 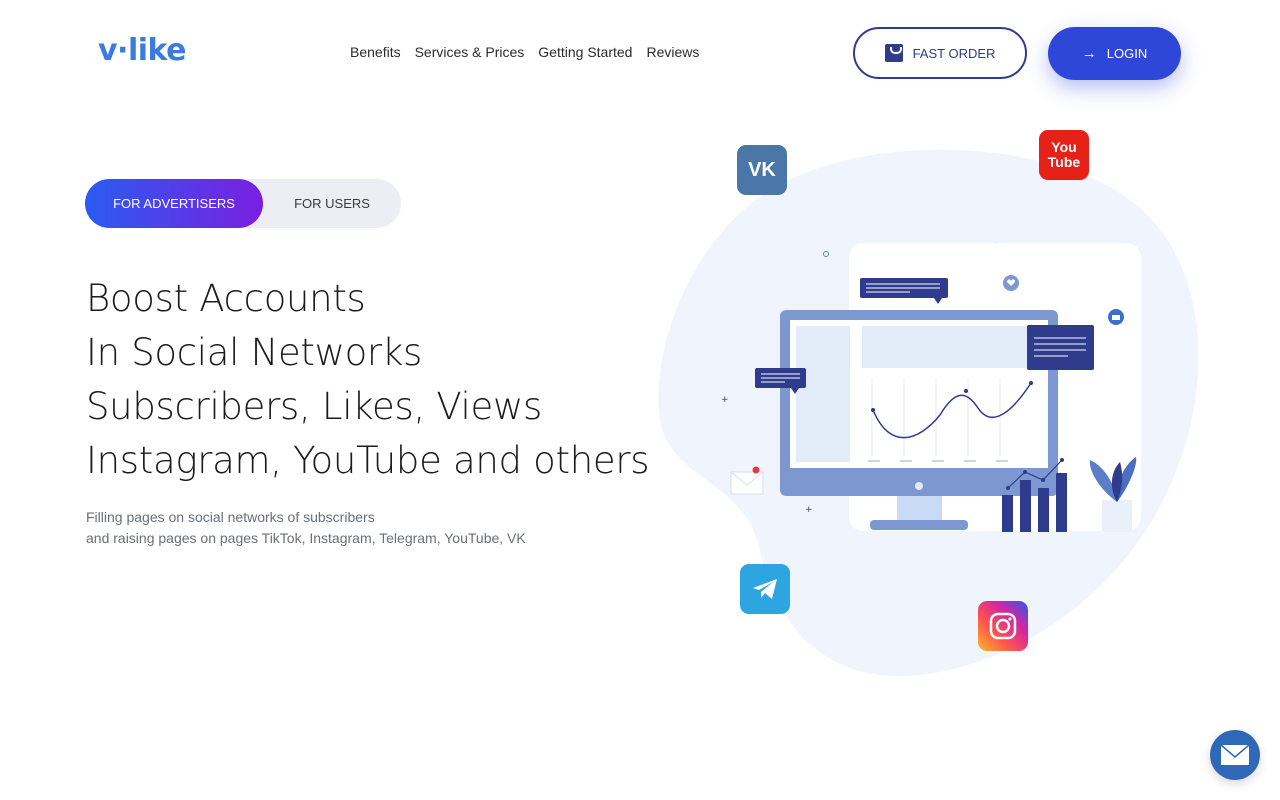 What do you see at coordinates (368, 460) in the screenshot?
I see `headline-line-4: Instagram, YouTube and others` at bounding box center [368, 460].